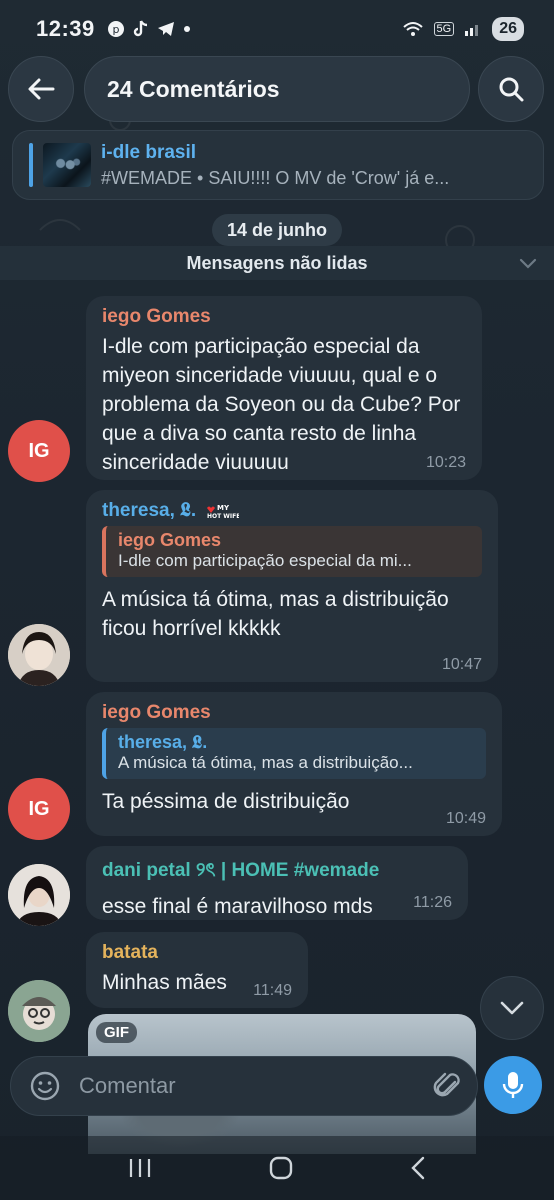  I want to click on status-bar: 12:39 p 5G 26, so click(277, 29).